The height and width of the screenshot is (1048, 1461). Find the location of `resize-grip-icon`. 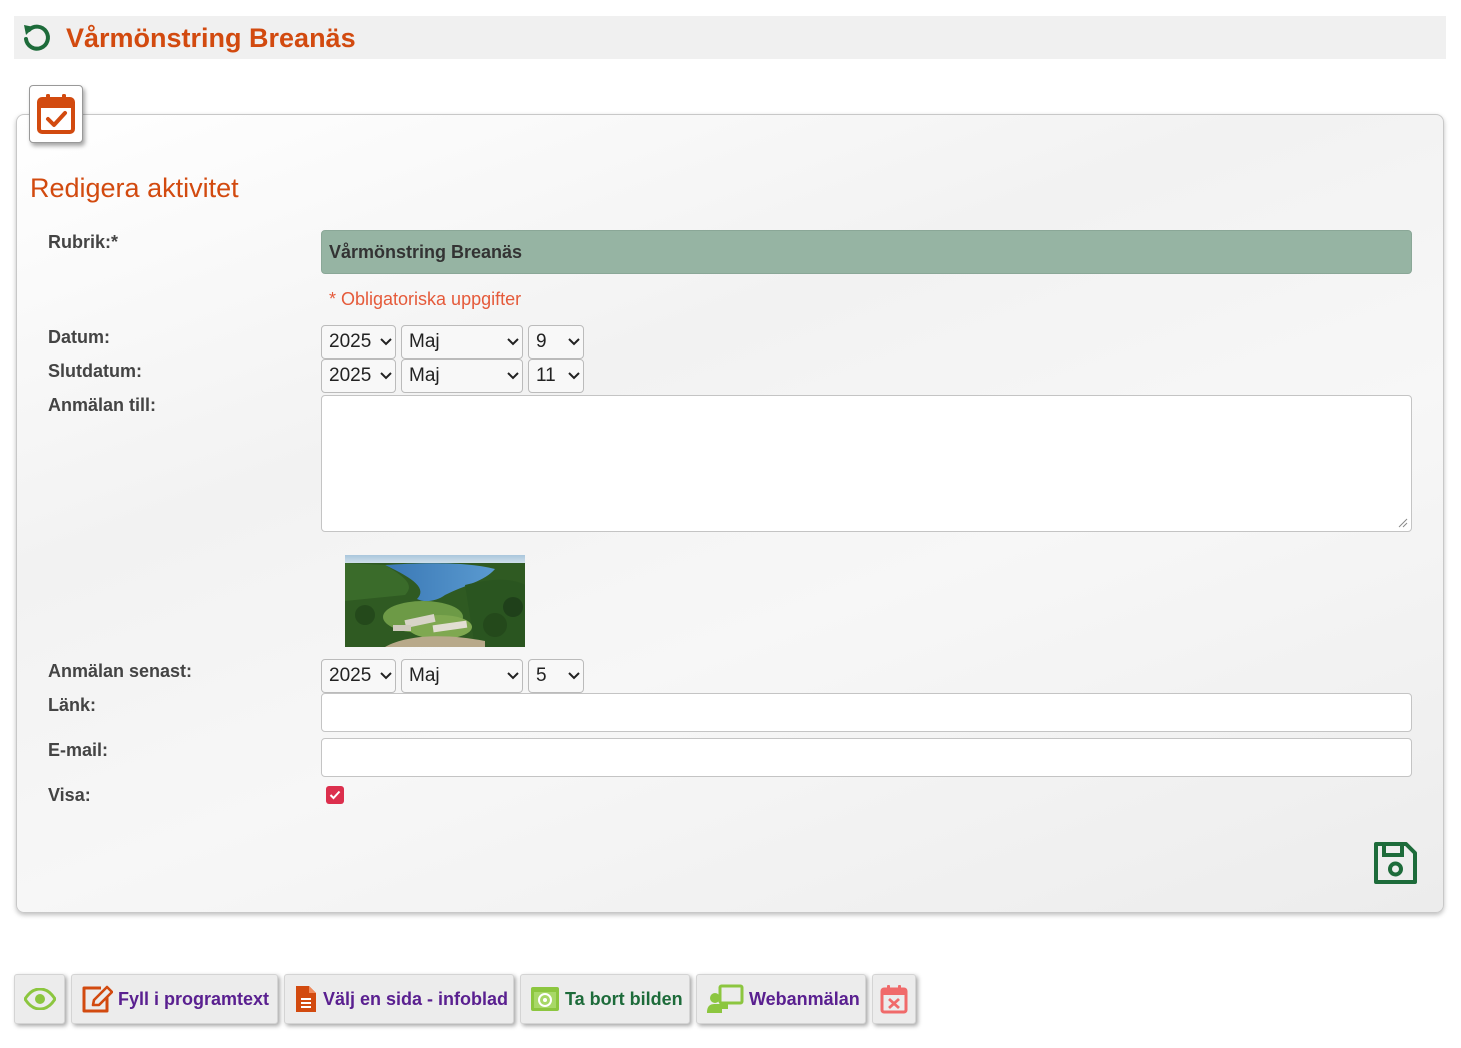

resize-grip-icon is located at coordinates (1403, 523).